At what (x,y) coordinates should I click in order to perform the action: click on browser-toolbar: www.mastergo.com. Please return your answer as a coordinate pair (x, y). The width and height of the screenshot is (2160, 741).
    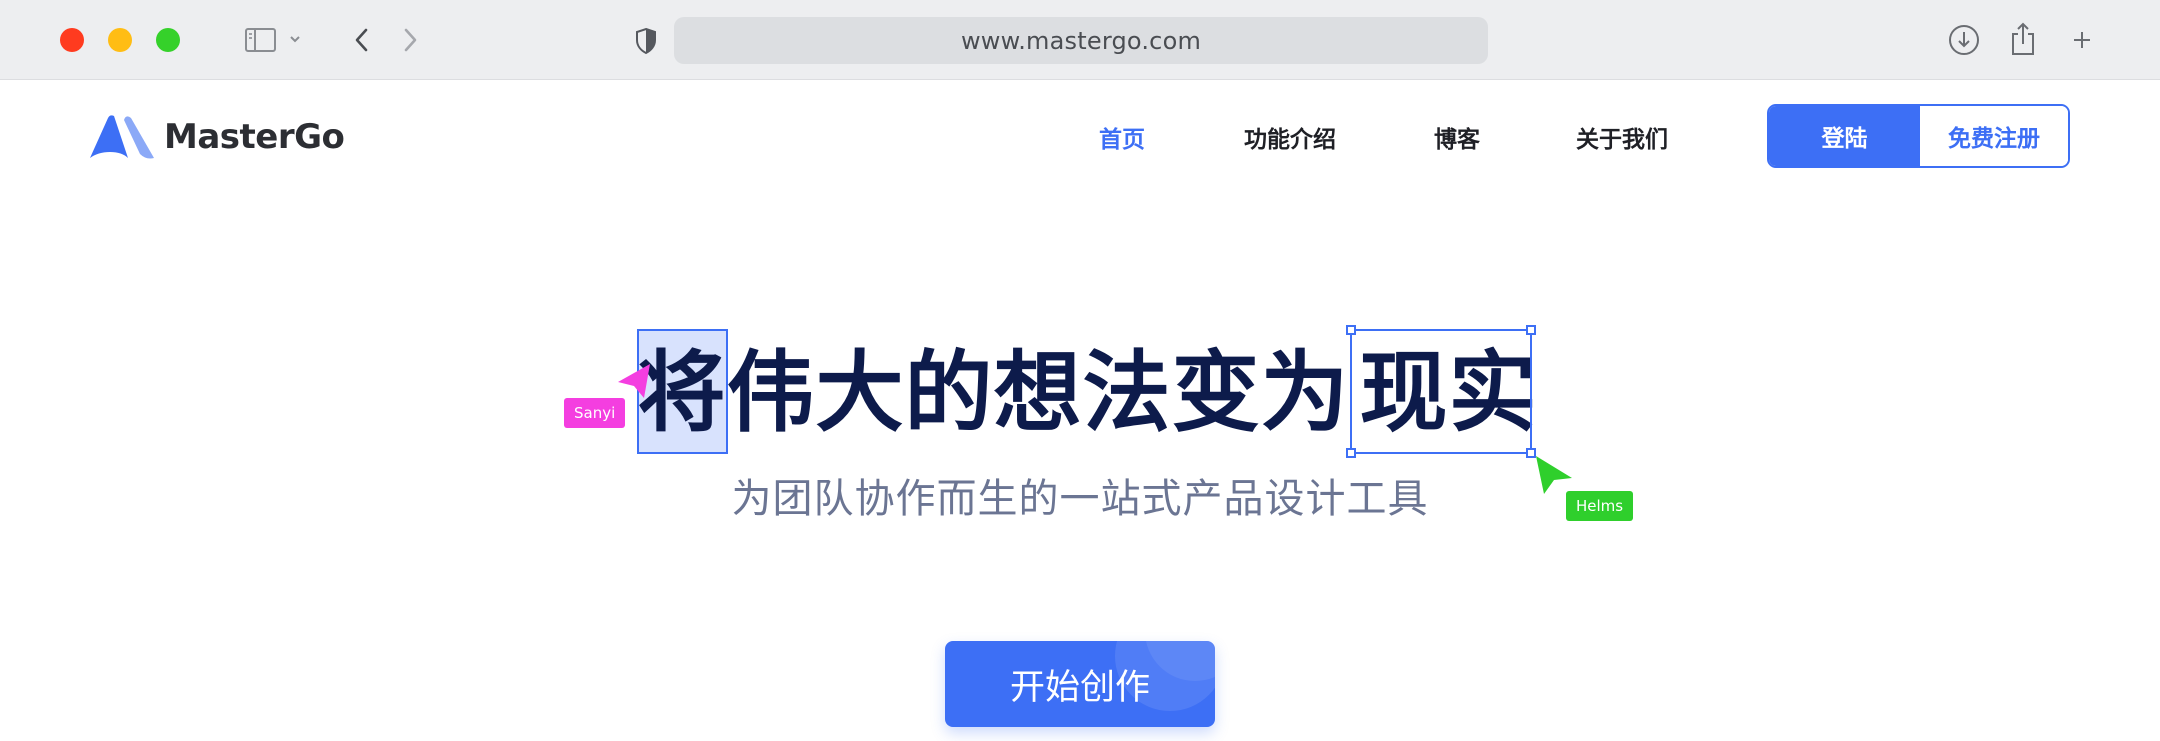
    Looking at the image, I should click on (1080, 40).